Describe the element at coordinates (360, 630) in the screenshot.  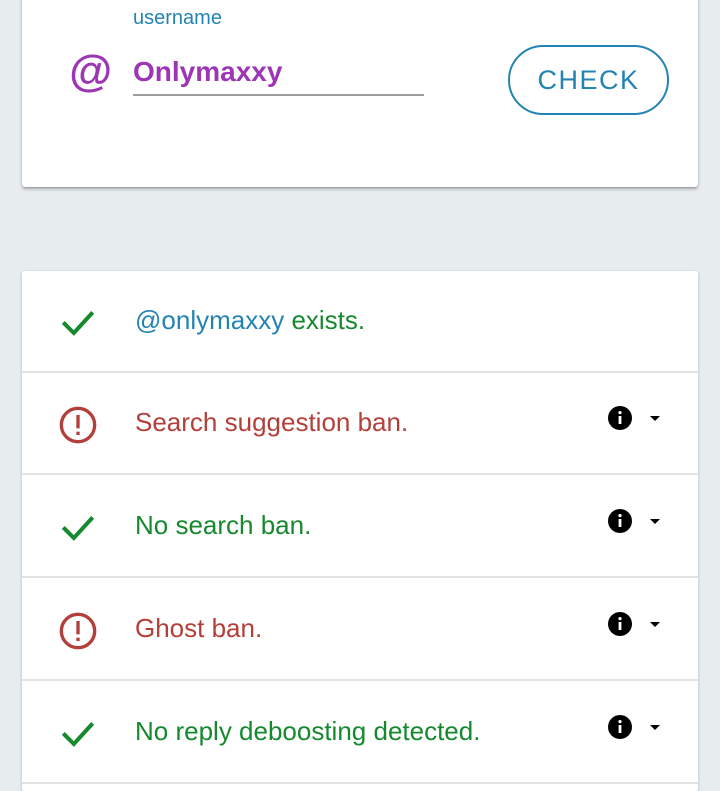
I see `result-row-ghost-ban: Ghost ban.` at that location.